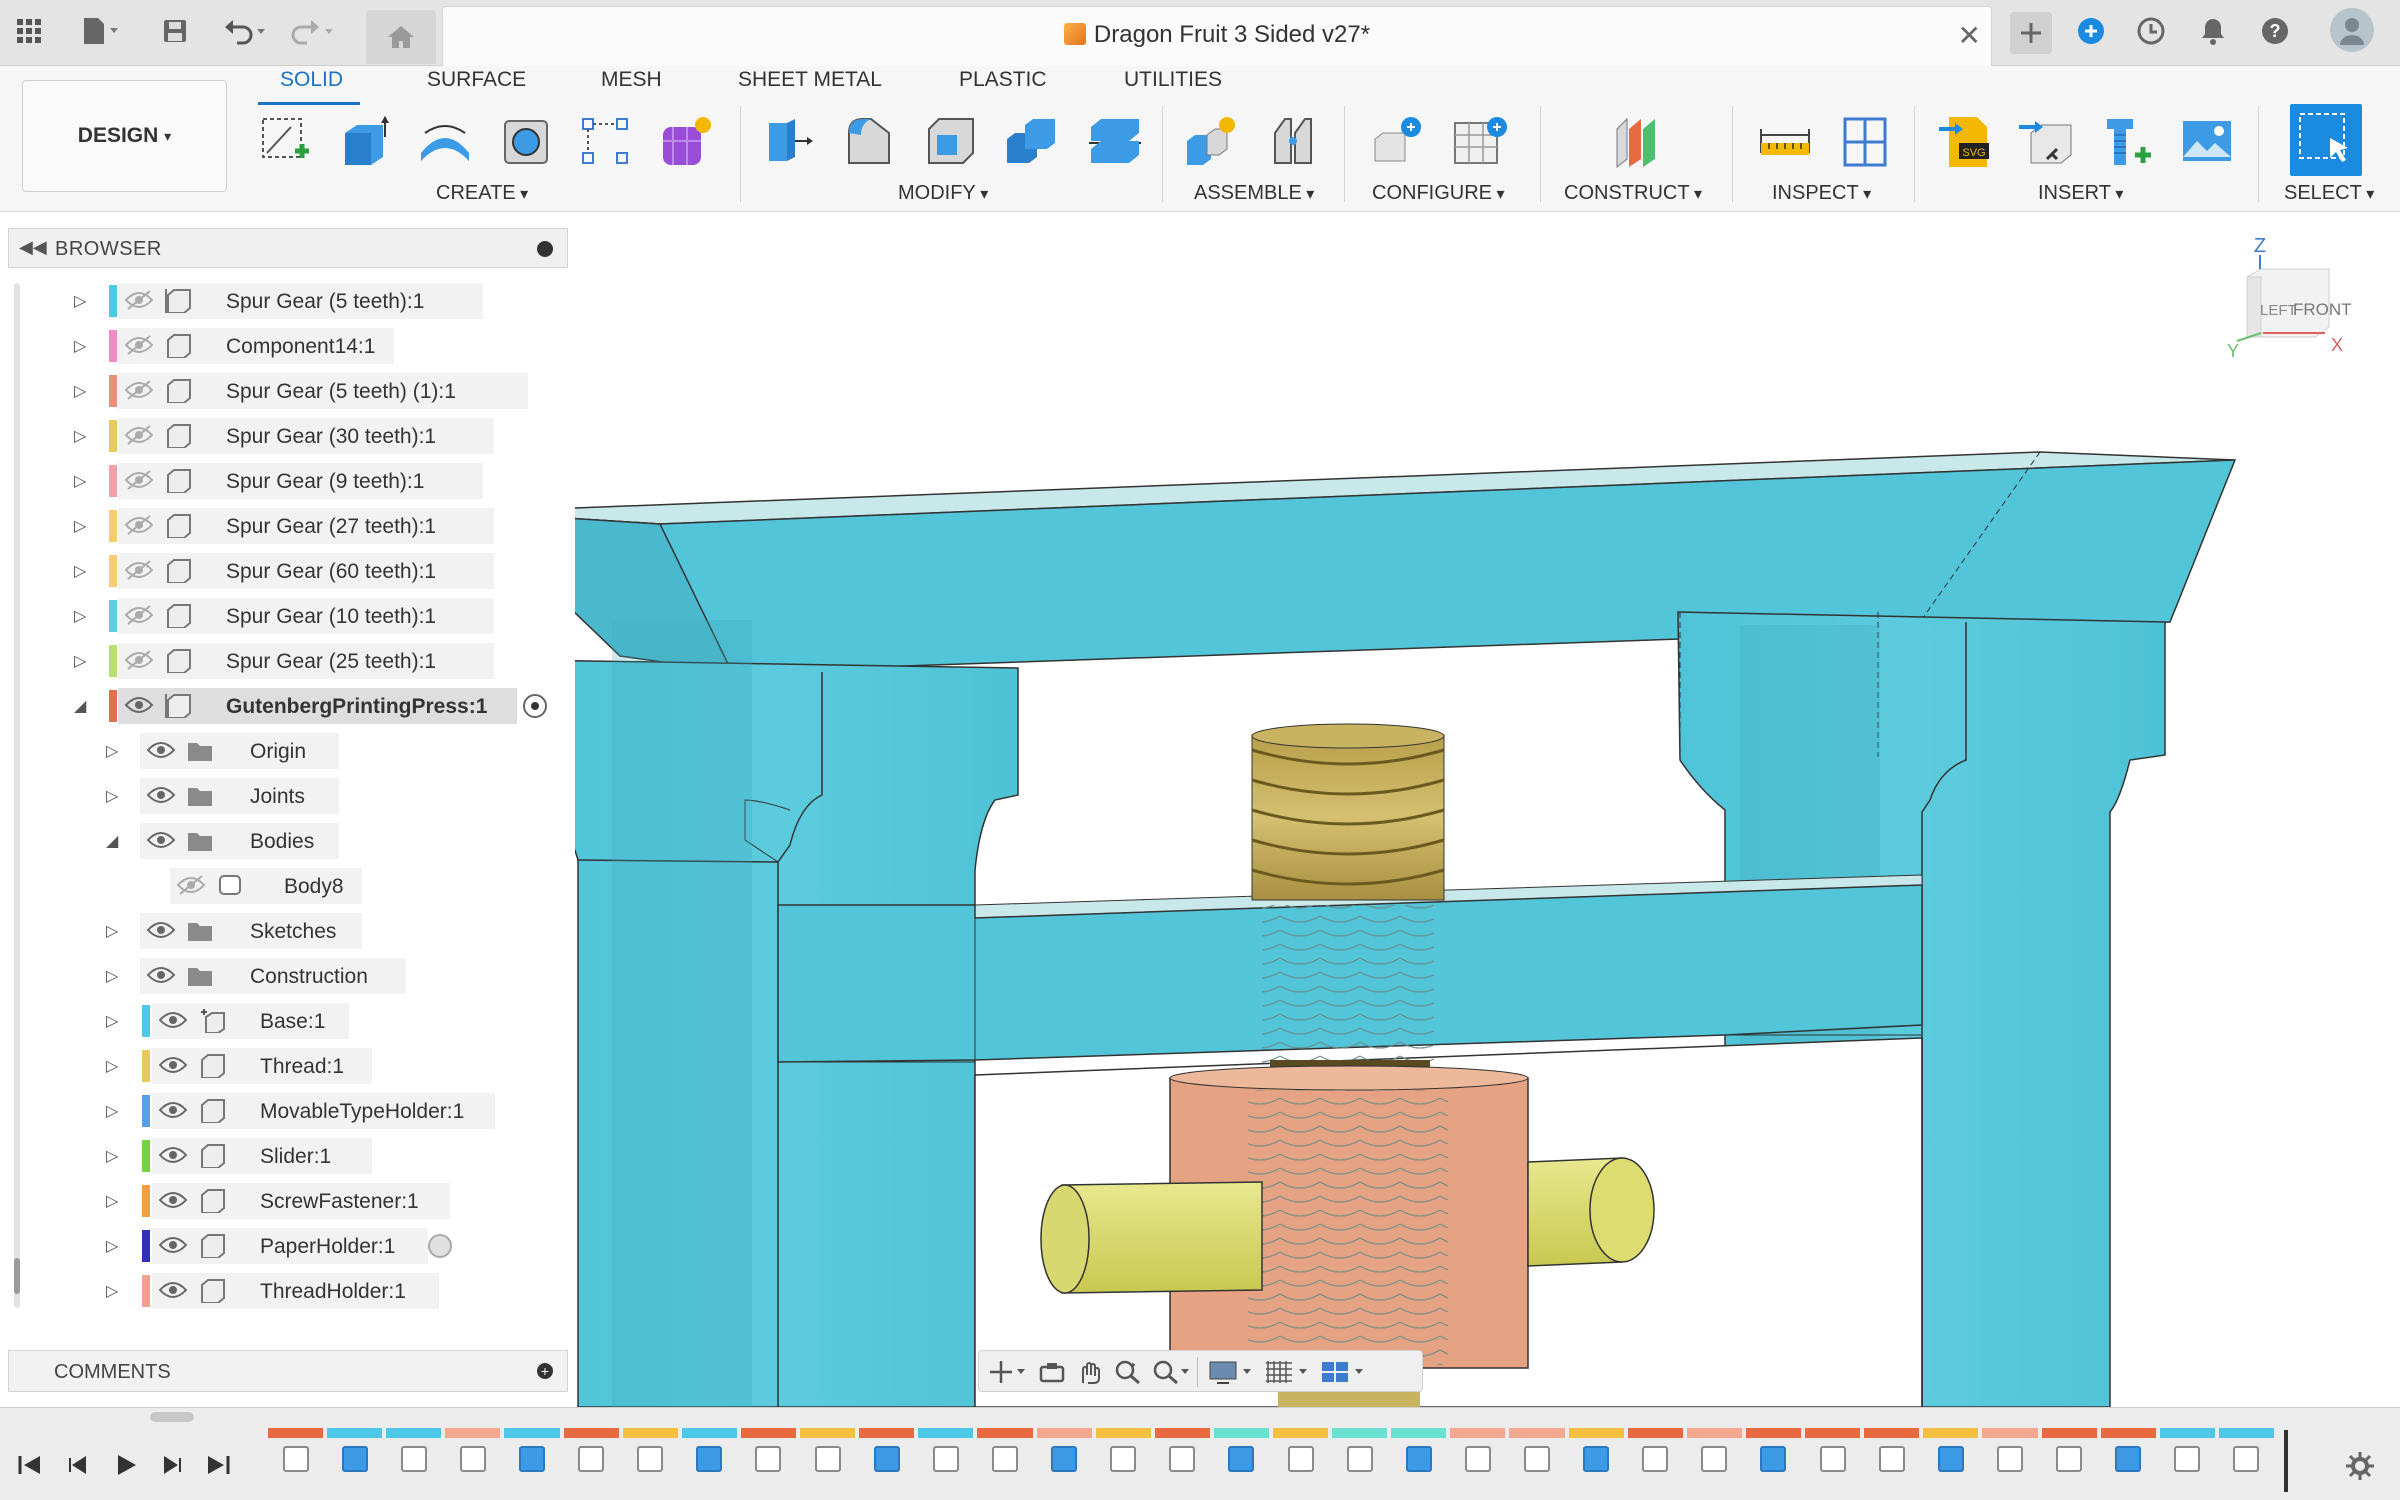 Image resolution: width=2400 pixels, height=1500 pixels. Describe the element at coordinates (1128, 1372) in the screenshot. I see `zoom-icon` at that location.